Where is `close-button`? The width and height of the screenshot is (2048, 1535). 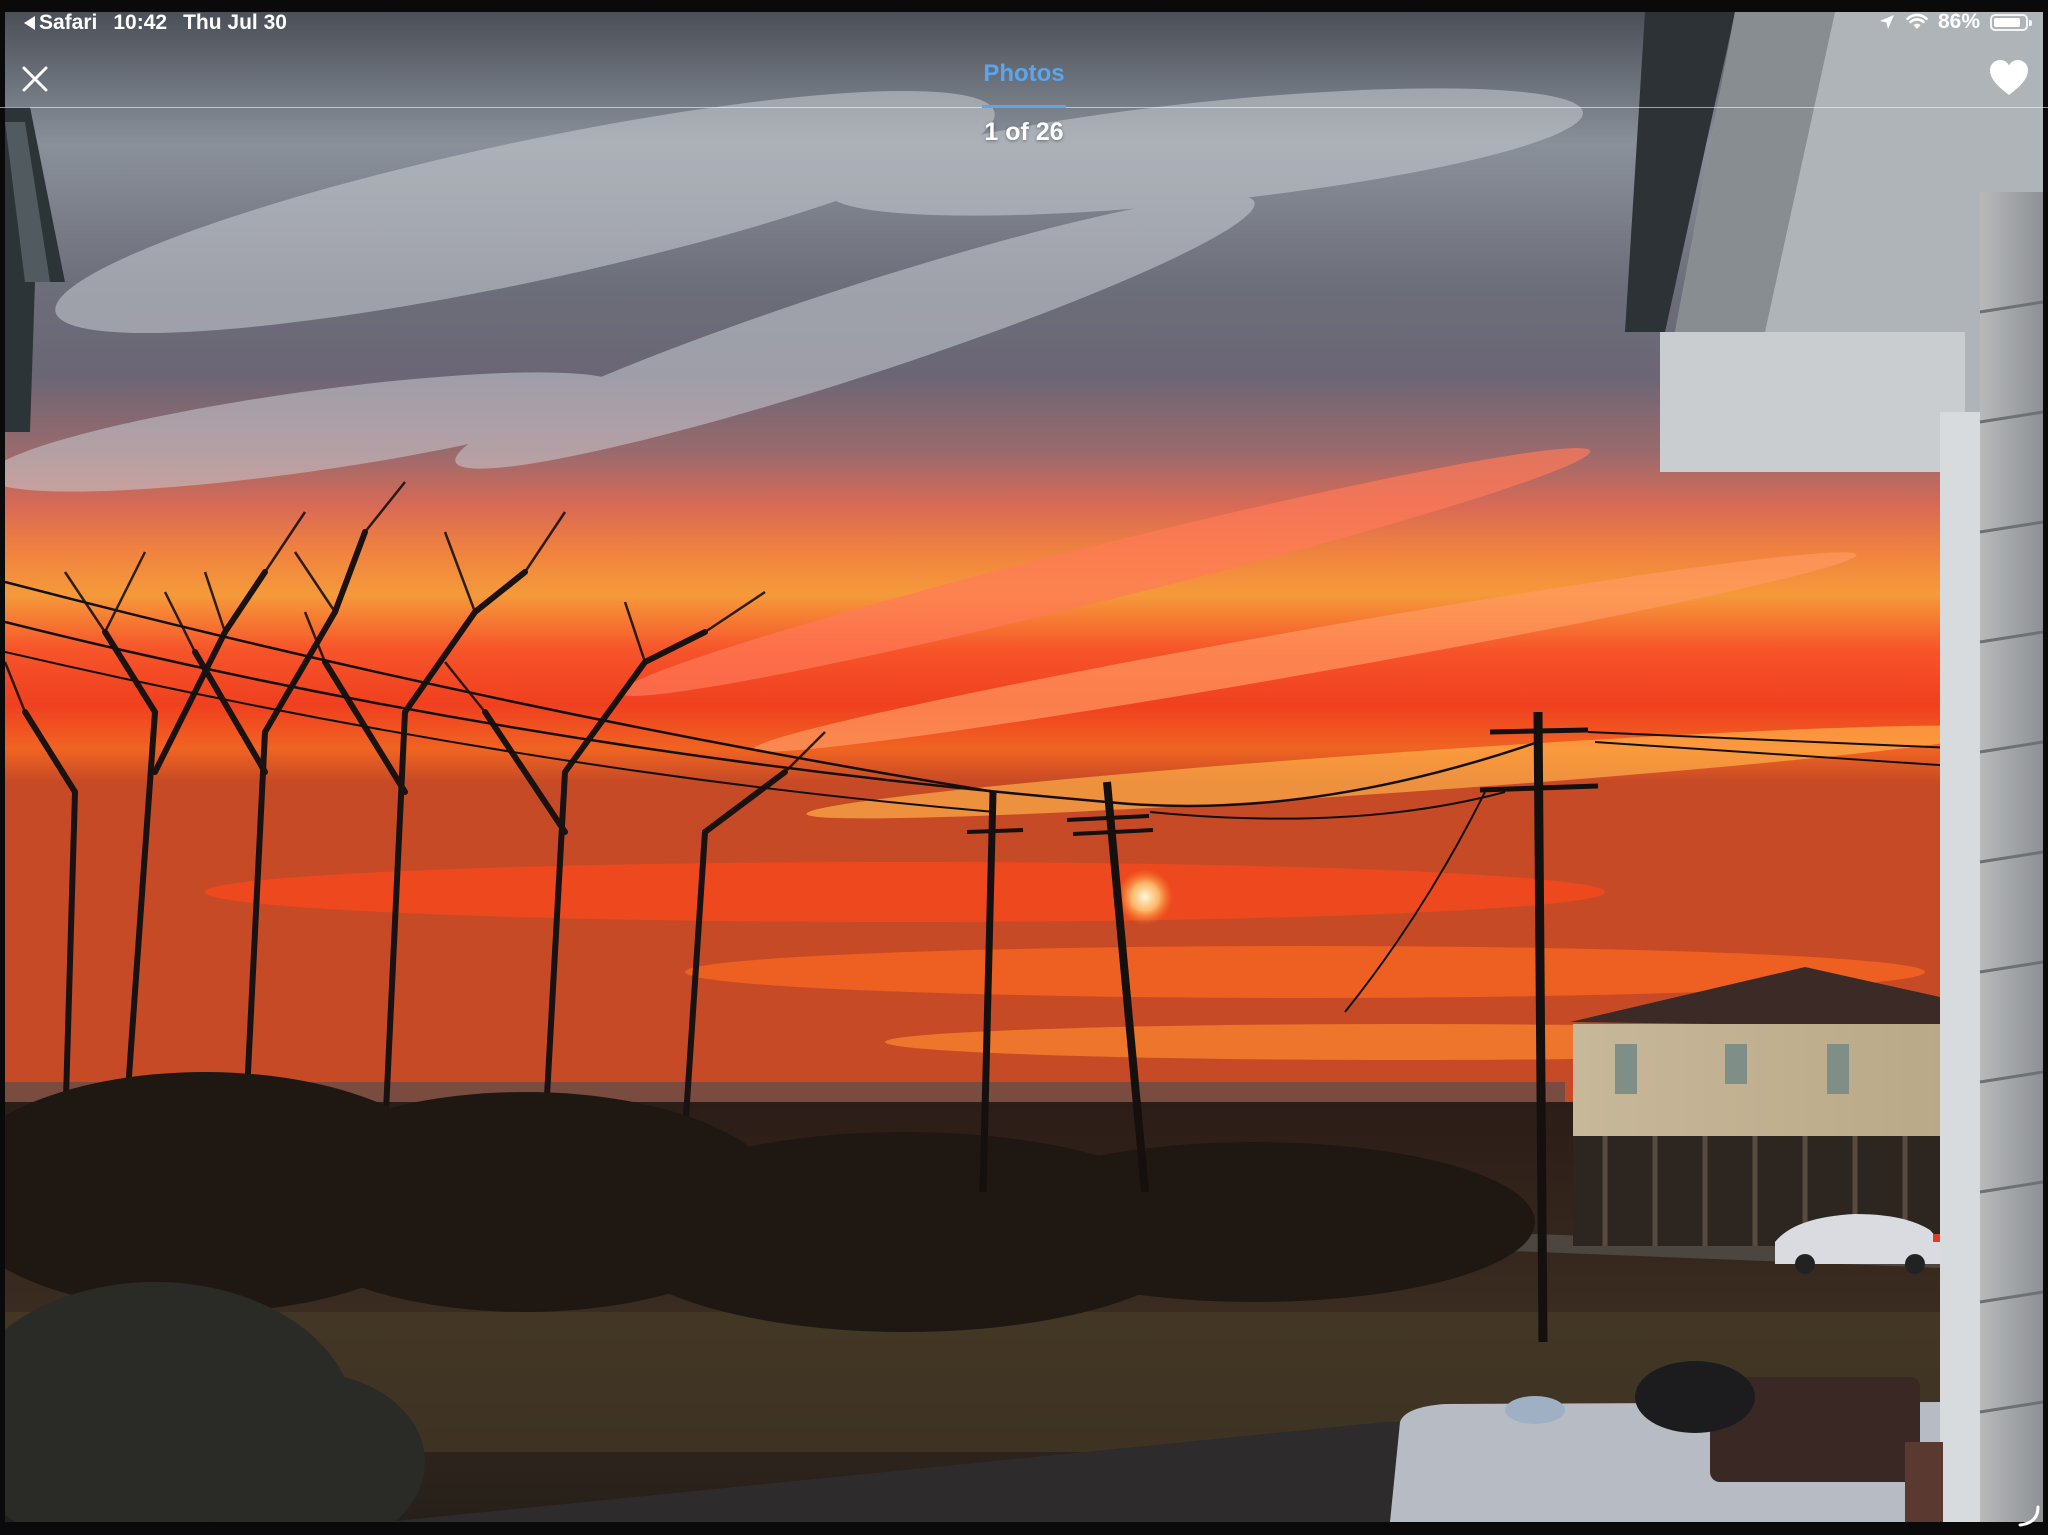 close-button is located at coordinates (35, 79).